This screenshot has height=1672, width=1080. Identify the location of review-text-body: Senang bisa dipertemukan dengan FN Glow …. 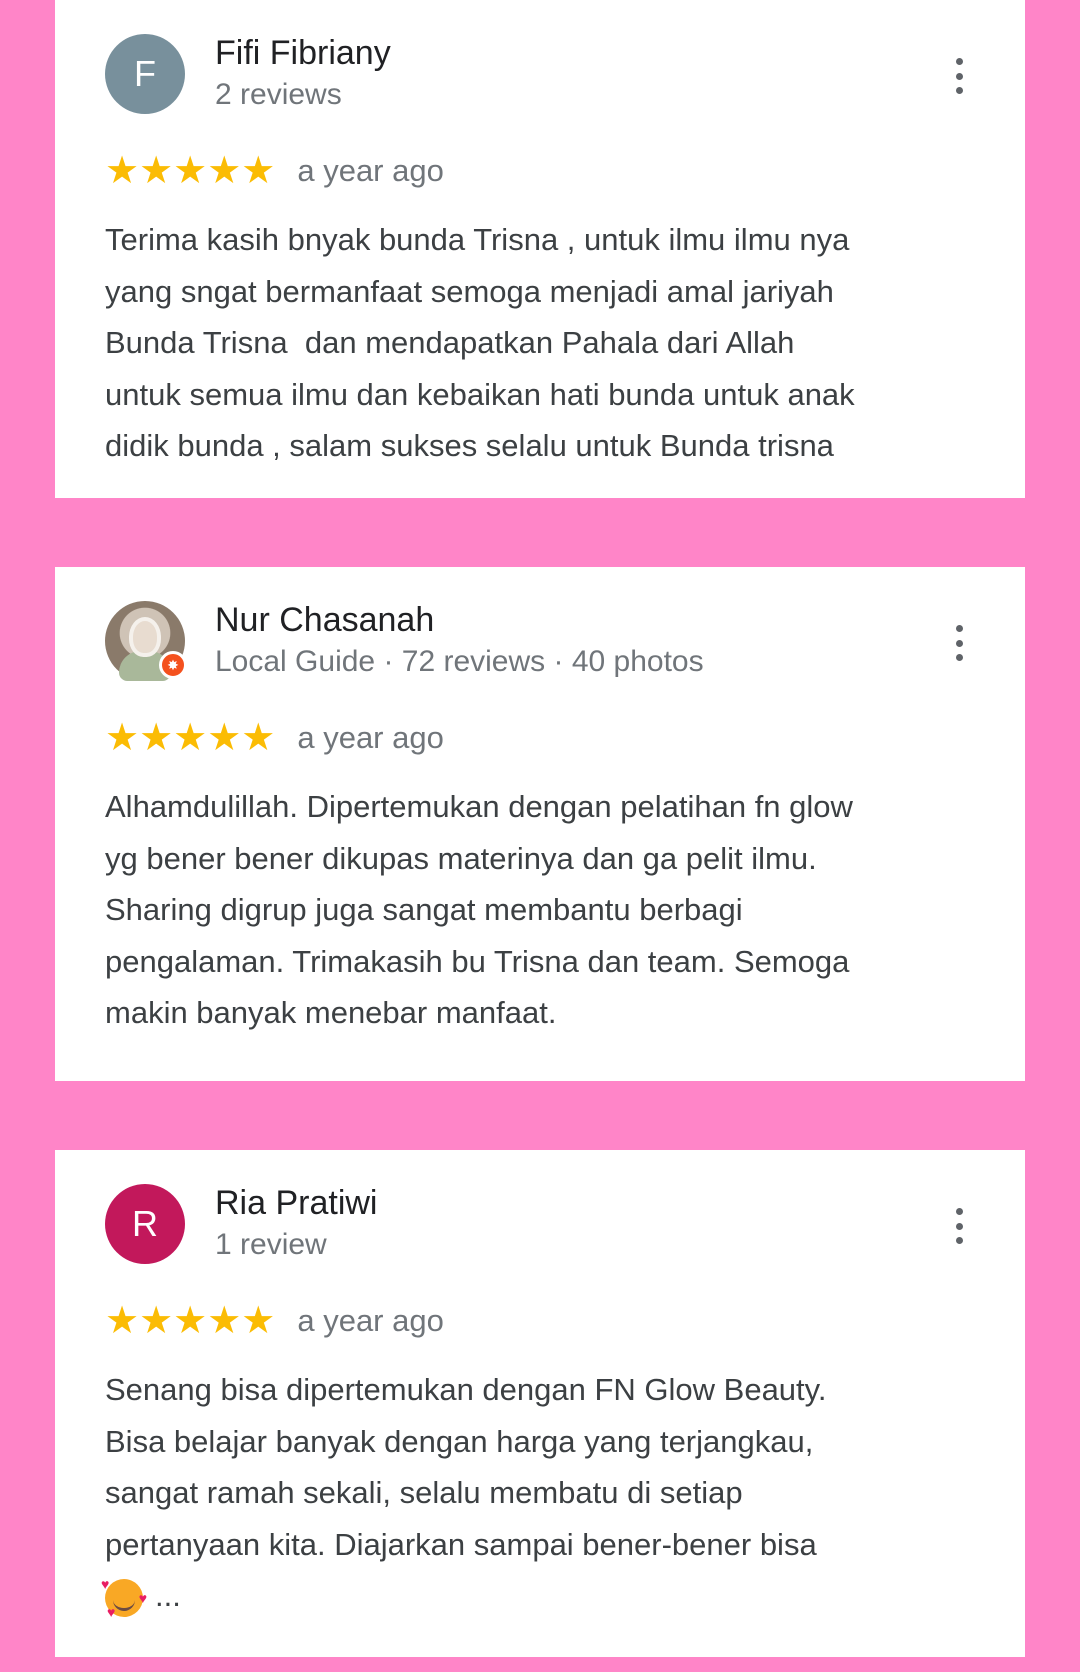
(466, 1467).